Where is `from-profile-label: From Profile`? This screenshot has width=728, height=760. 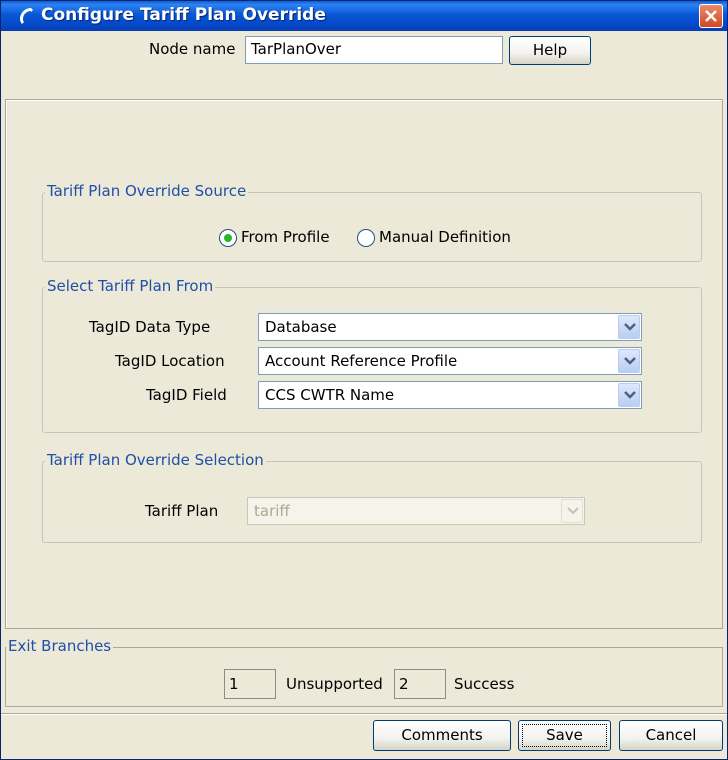 from-profile-label: From Profile is located at coordinates (285, 237).